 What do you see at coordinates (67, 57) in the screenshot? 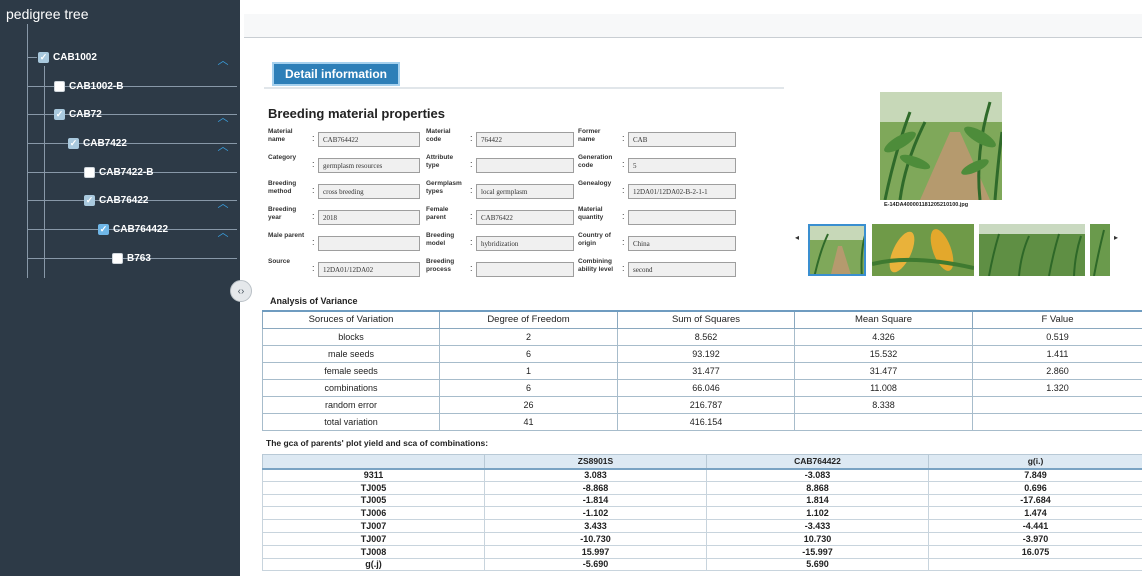
I see `tree-node-cab1002: ✓ CAB1002` at bounding box center [67, 57].